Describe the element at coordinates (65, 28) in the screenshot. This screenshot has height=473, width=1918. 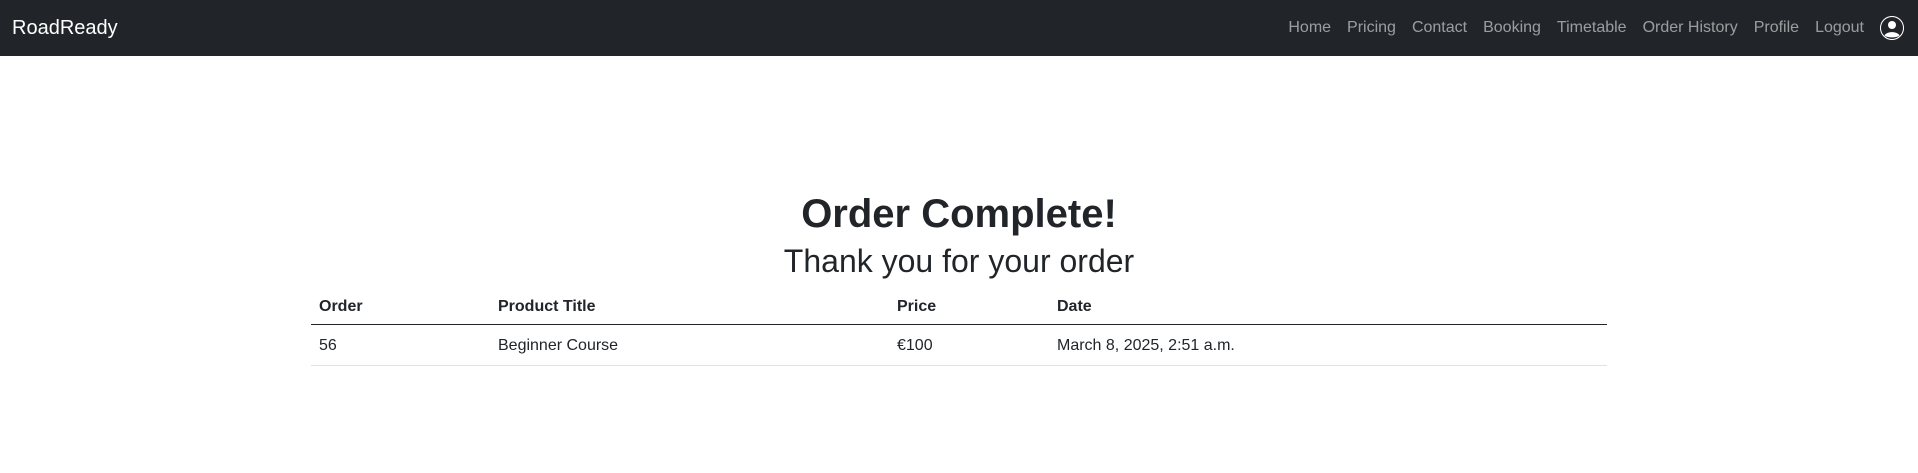
I see `brand-link: RoadReady` at that location.